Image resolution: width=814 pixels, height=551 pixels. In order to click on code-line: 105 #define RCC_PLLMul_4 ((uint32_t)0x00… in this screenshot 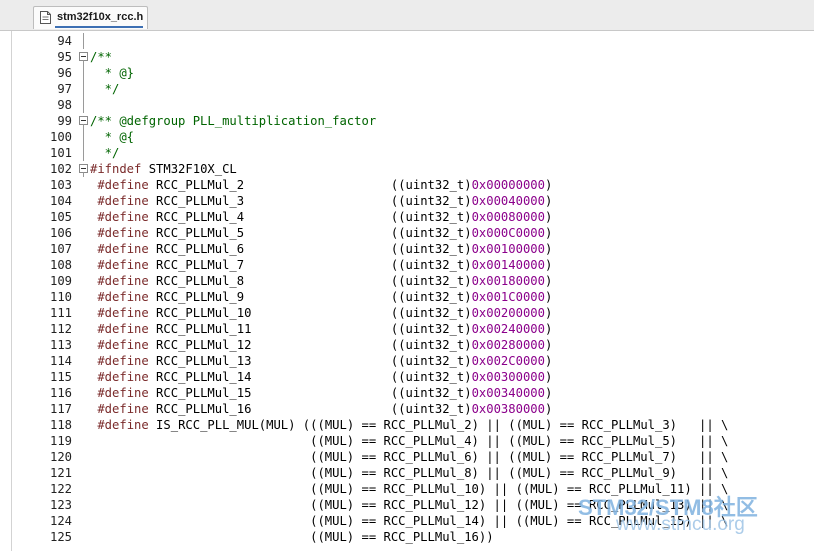, I will do `click(407, 217)`.